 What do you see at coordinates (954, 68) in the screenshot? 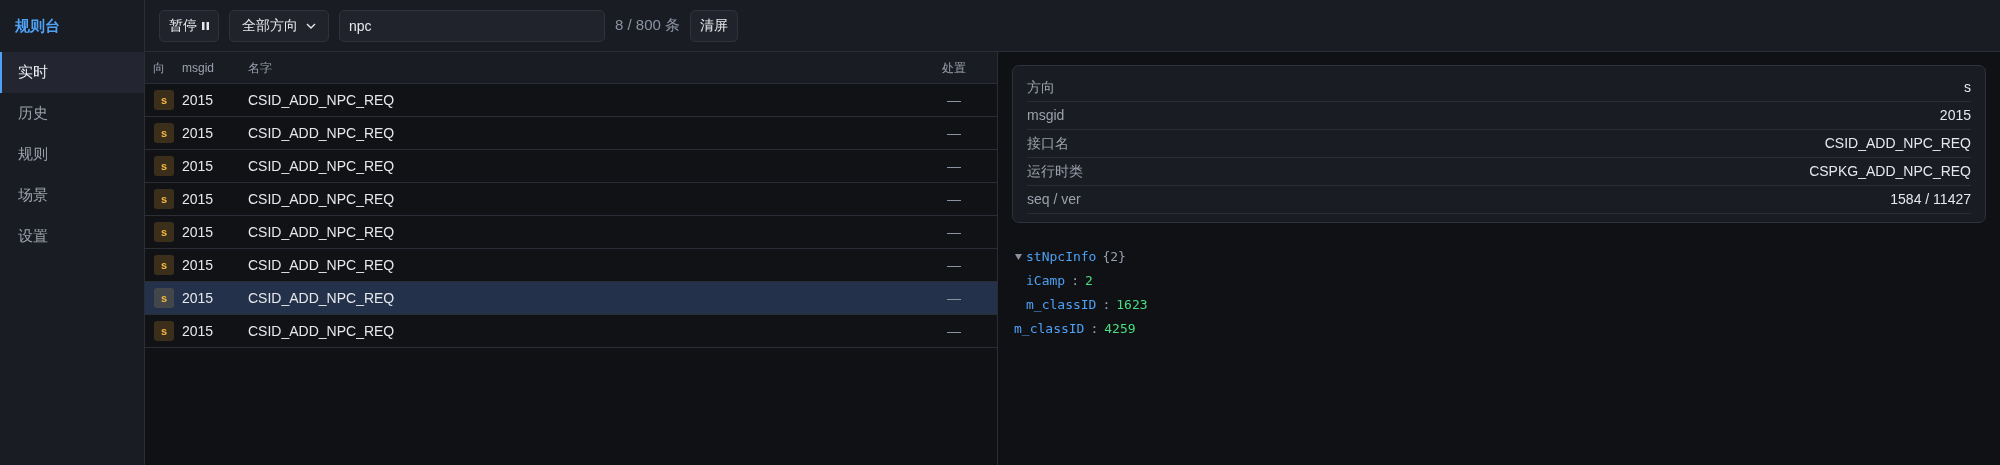
I see `column-header: 处置` at bounding box center [954, 68].